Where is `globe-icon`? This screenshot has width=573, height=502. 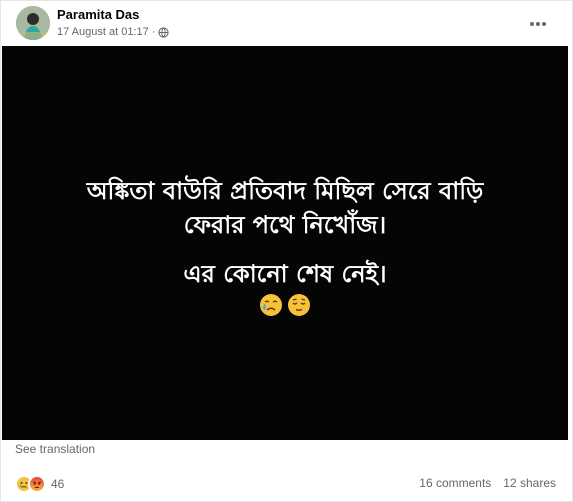 globe-icon is located at coordinates (164, 32).